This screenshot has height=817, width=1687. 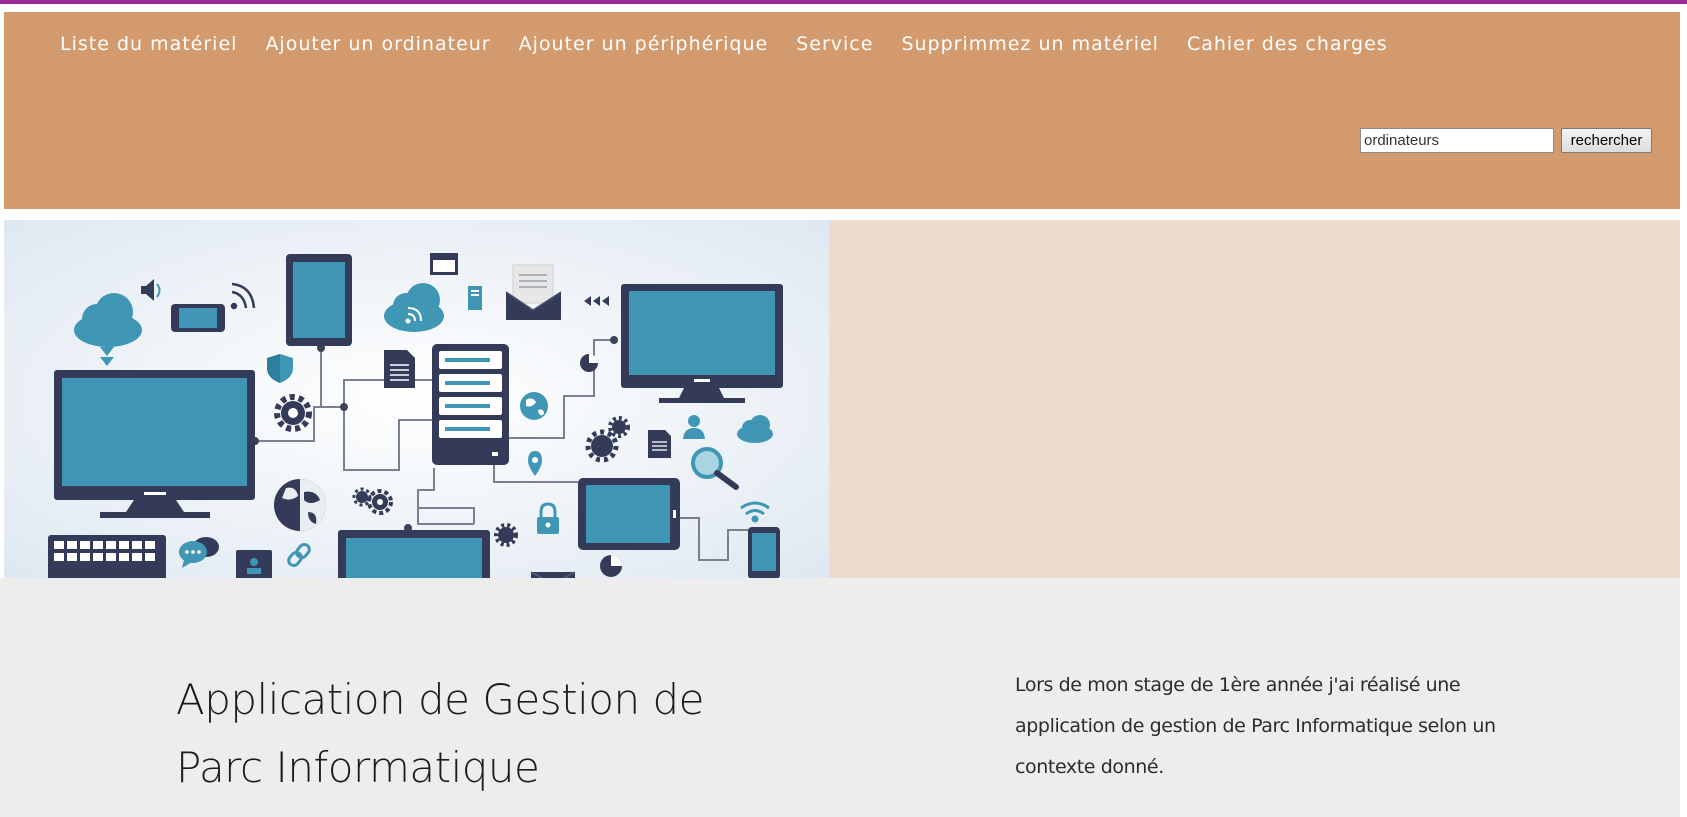 What do you see at coordinates (1287, 44) in the screenshot?
I see `nav-link-cahier-des-charges: Cahier des charges` at bounding box center [1287, 44].